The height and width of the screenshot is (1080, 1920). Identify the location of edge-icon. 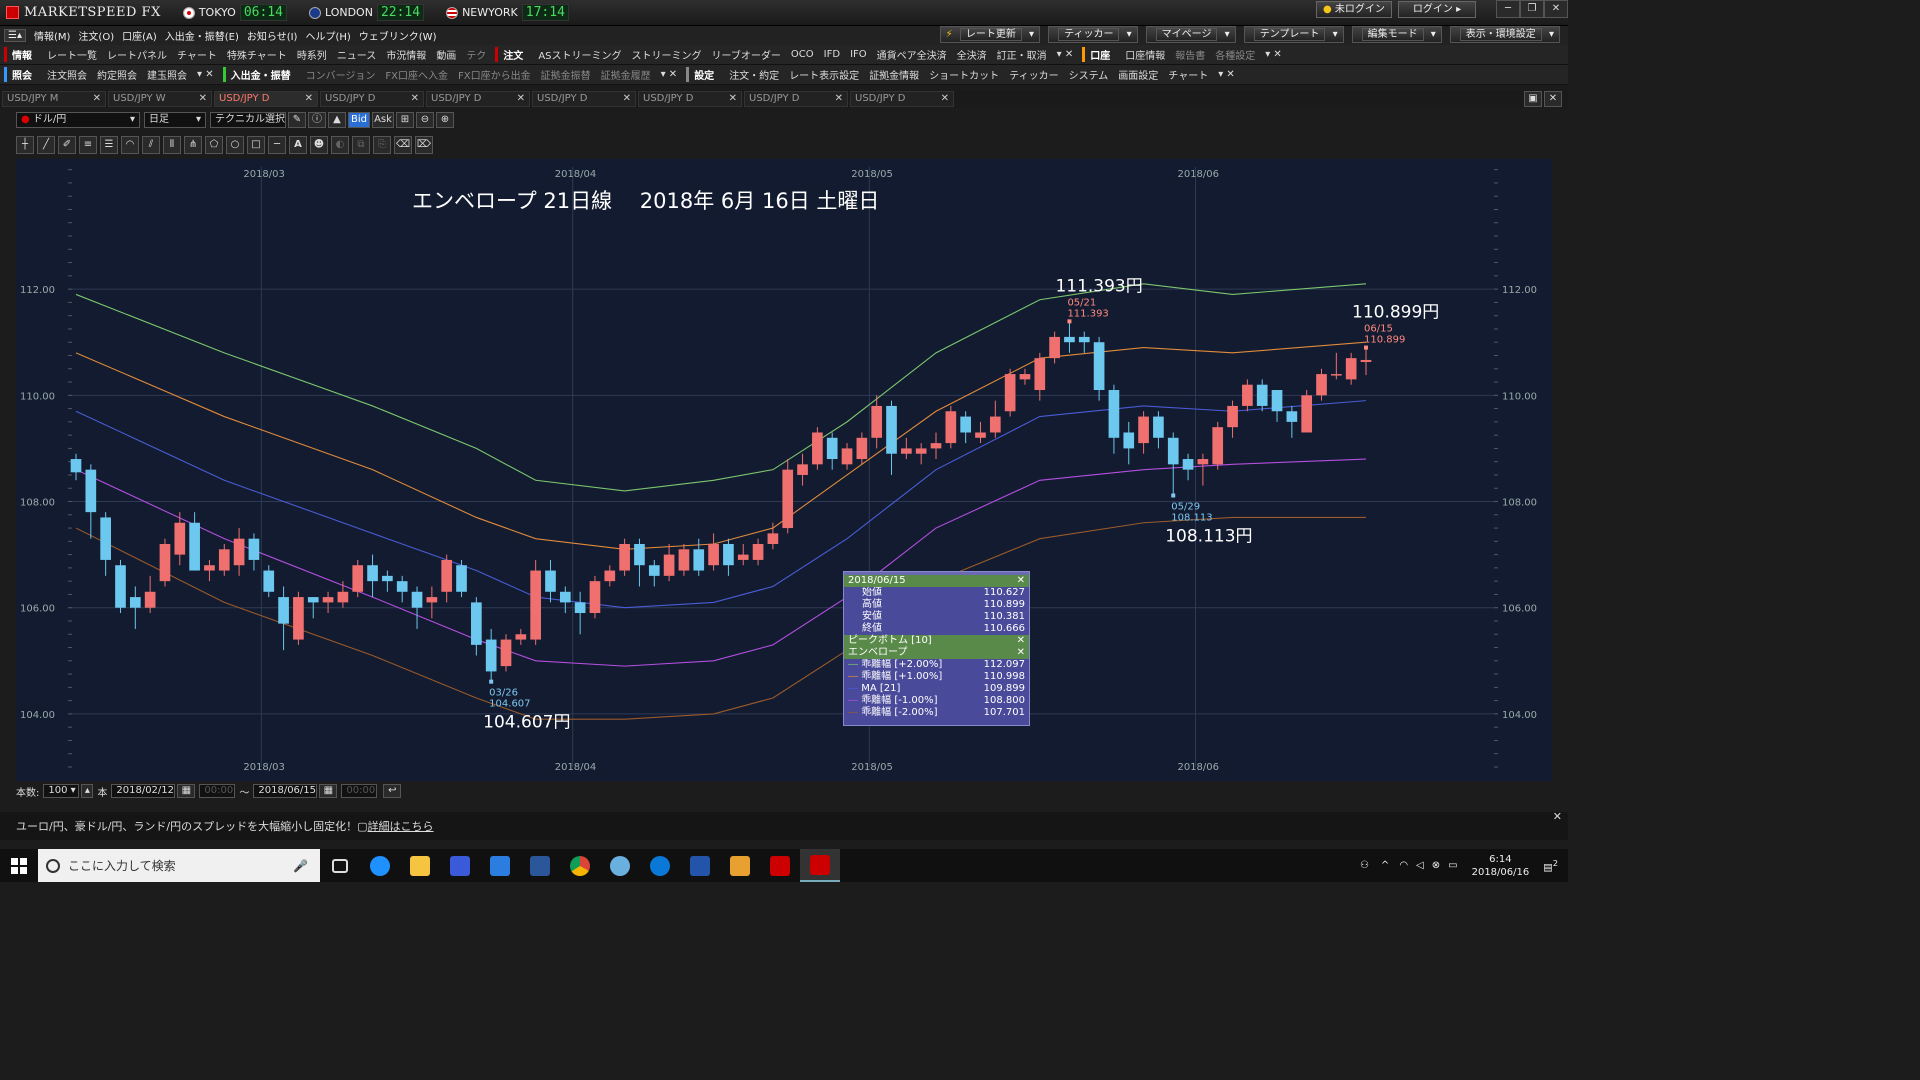
(660, 865).